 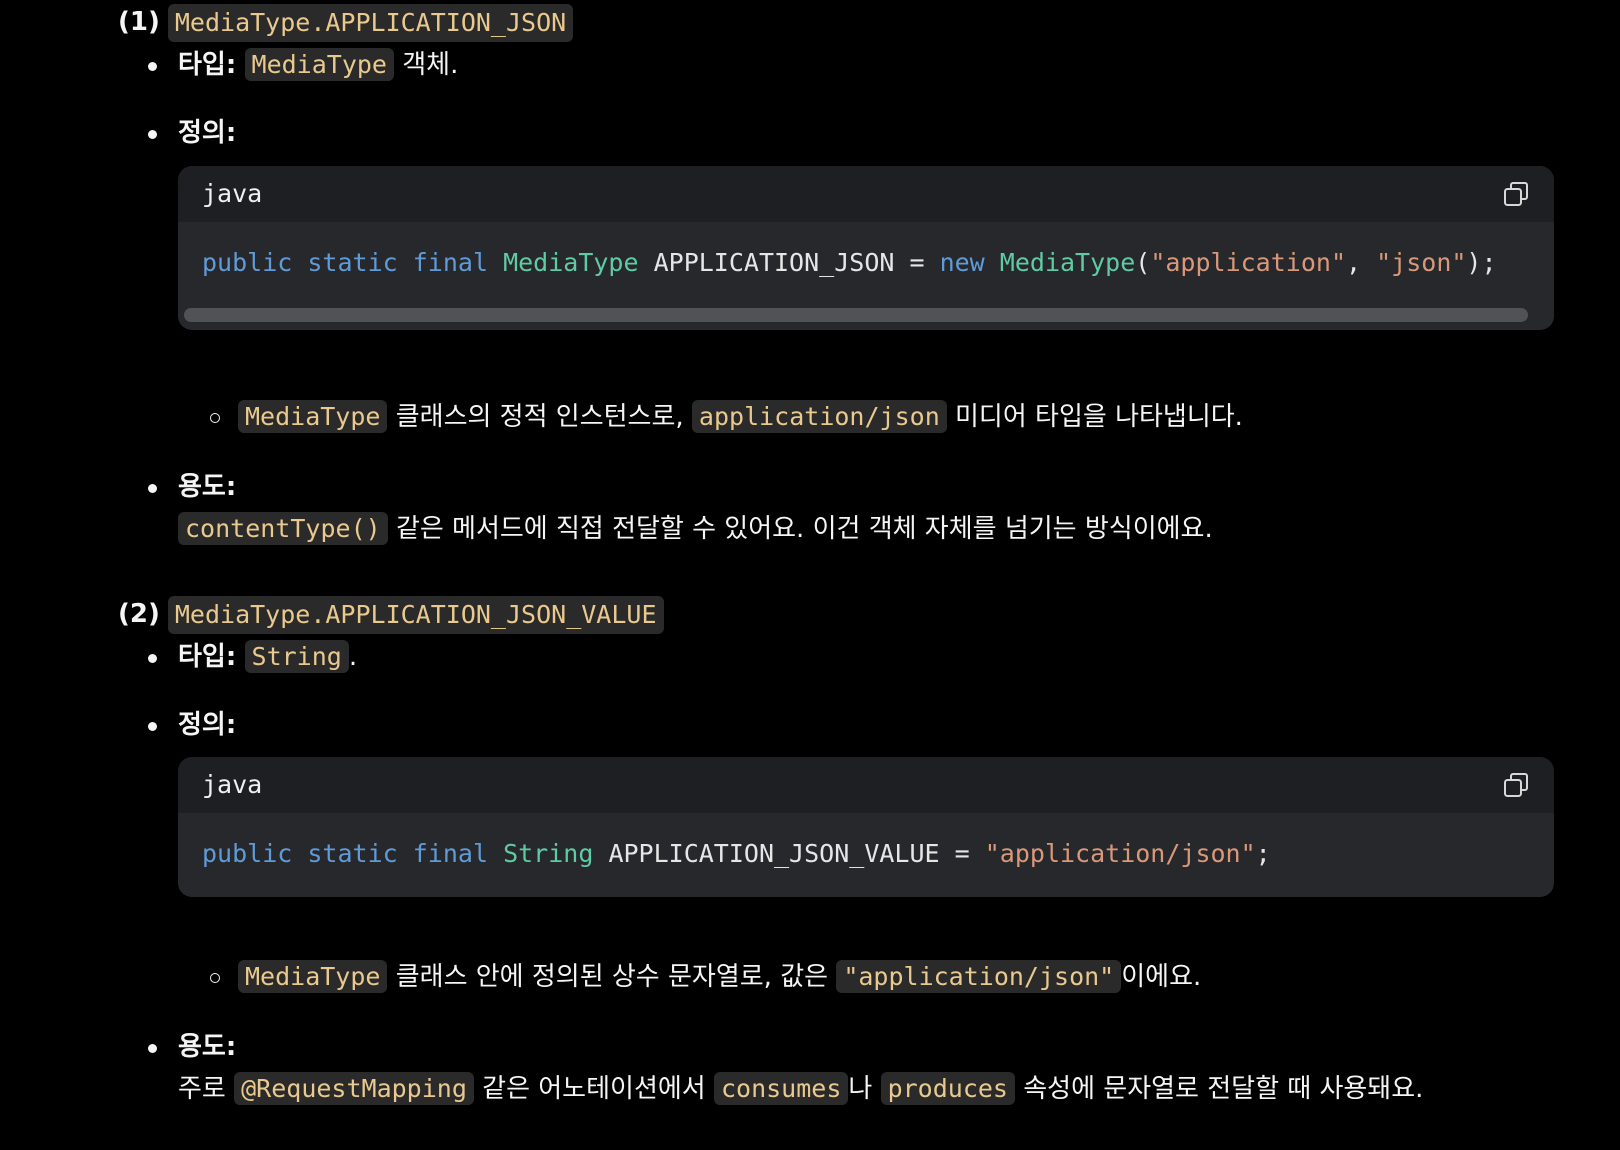 What do you see at coordinates (548, 853) in the screenshot?
I see `code-type: String` at bounding box center [548, 853].